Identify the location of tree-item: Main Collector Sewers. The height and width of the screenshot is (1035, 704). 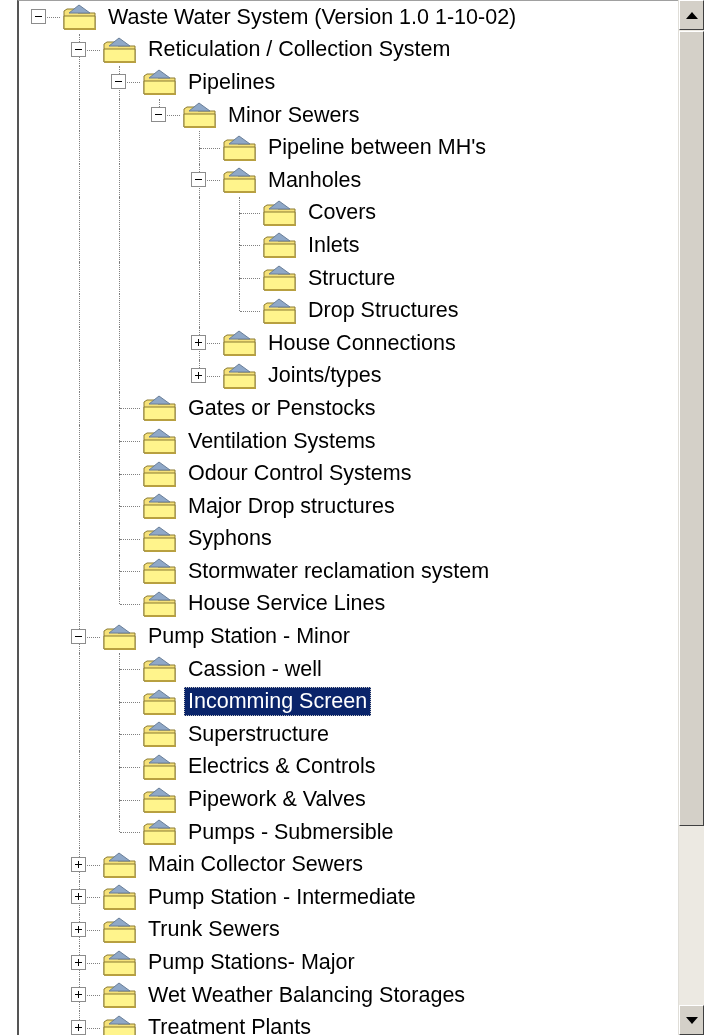
(256, 865).